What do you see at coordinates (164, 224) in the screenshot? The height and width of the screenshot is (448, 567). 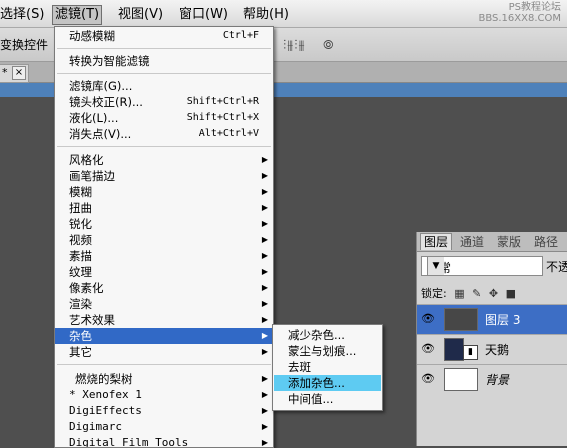 I see `menu-item-sharpen: 锐化 ▶` at bounding box center [164, 224].